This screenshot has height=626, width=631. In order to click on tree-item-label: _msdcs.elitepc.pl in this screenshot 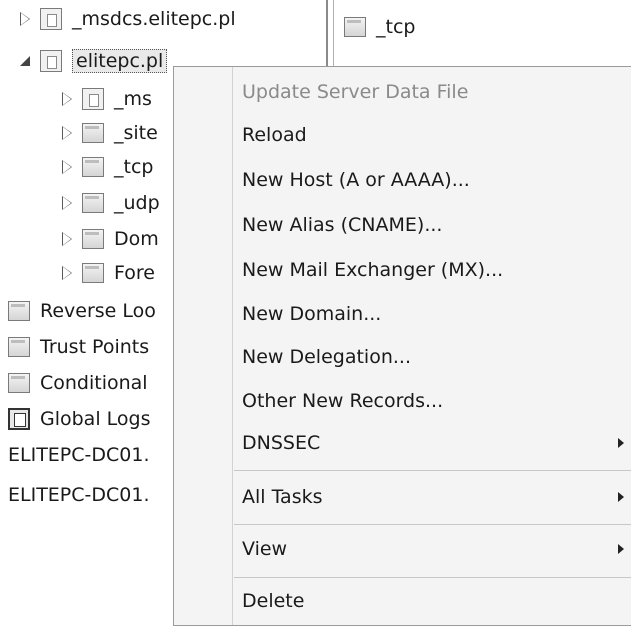, I will do `click(154, 19)`.